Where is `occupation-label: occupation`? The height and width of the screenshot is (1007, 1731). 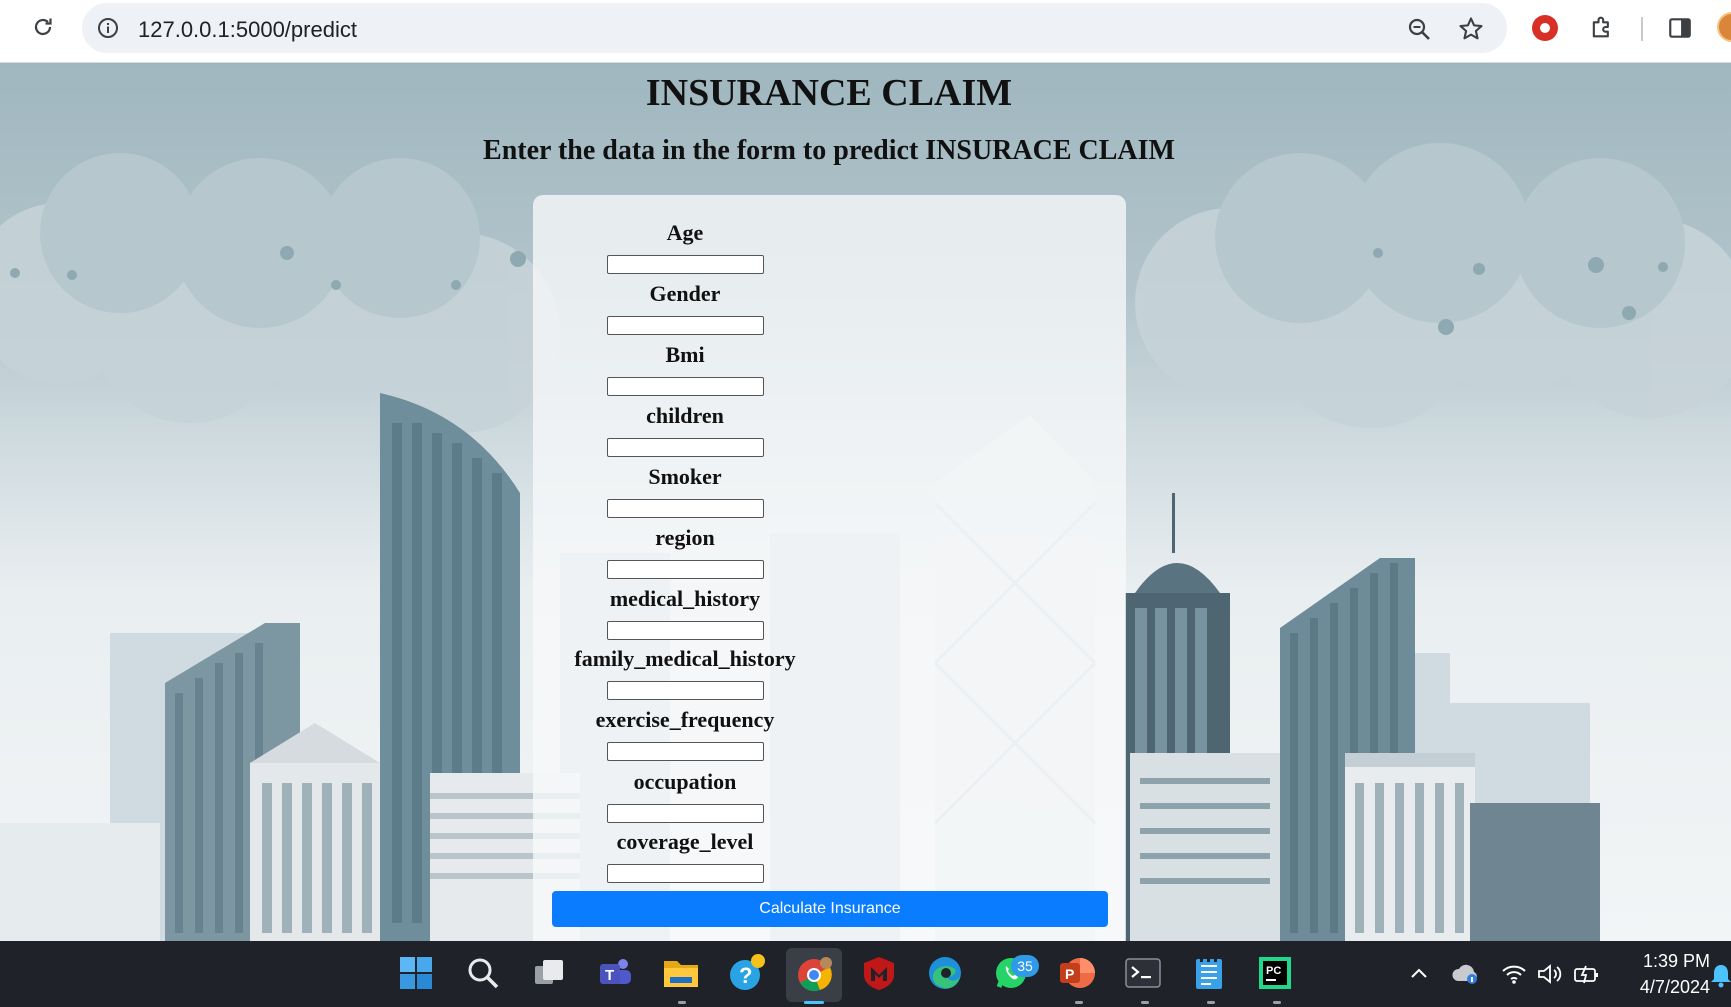 occupation-label: occupation is located at coordinates (685, 781).